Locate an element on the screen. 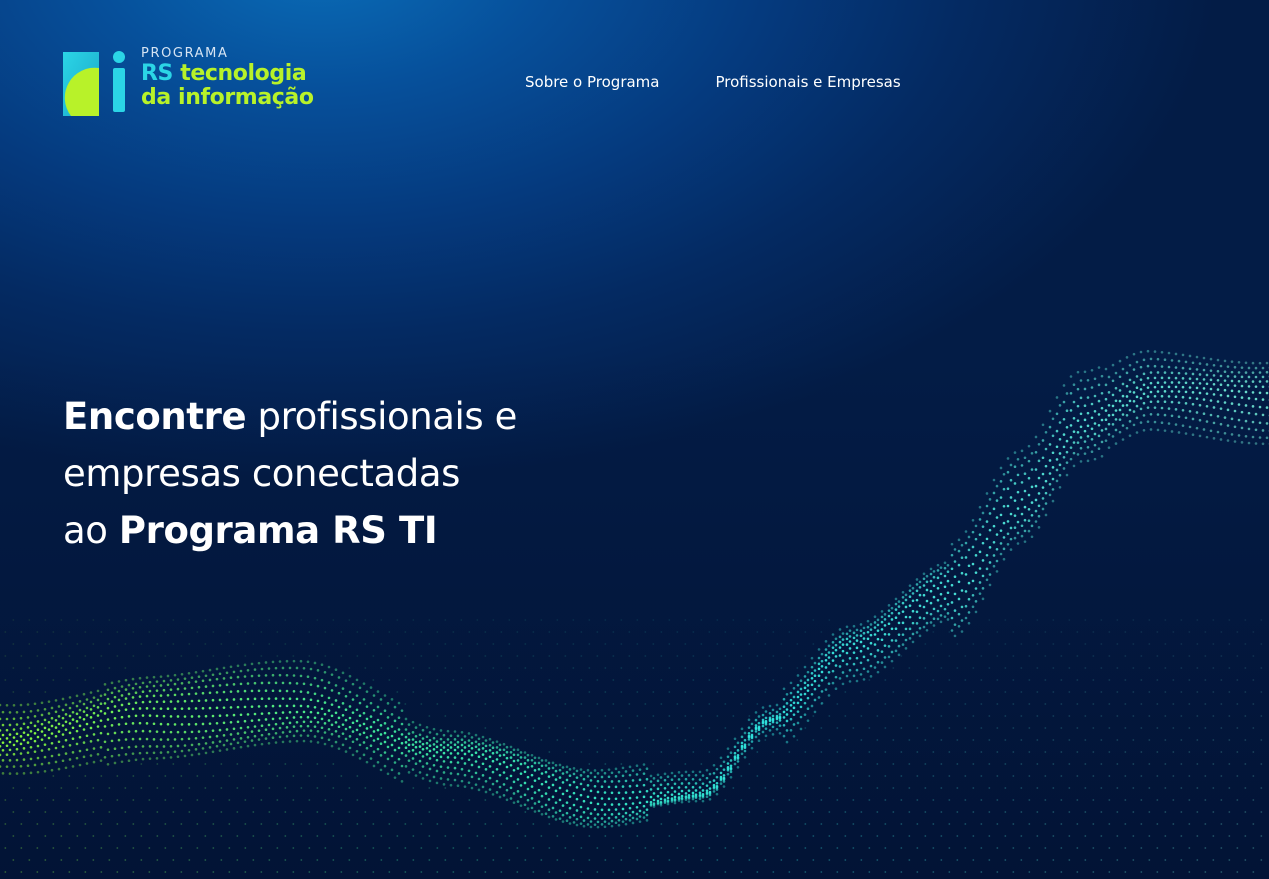 This screenshot has width=1269, height=879. hero-line-3: ao Programa RS TI is located at coordinates (343, 530).